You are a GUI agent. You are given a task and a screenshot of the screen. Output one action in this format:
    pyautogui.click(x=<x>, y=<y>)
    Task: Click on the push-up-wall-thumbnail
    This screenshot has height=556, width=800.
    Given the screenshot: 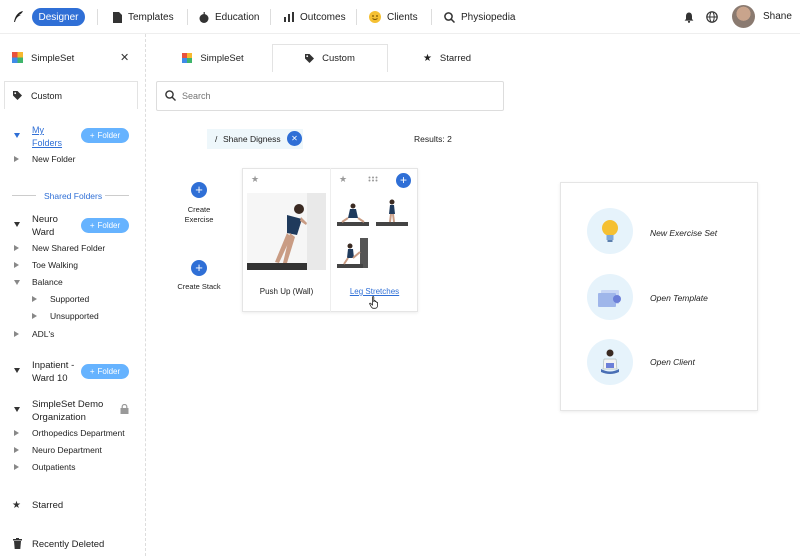 What is the action you would take?
    pyautogui.click(x=286, y=231)
    